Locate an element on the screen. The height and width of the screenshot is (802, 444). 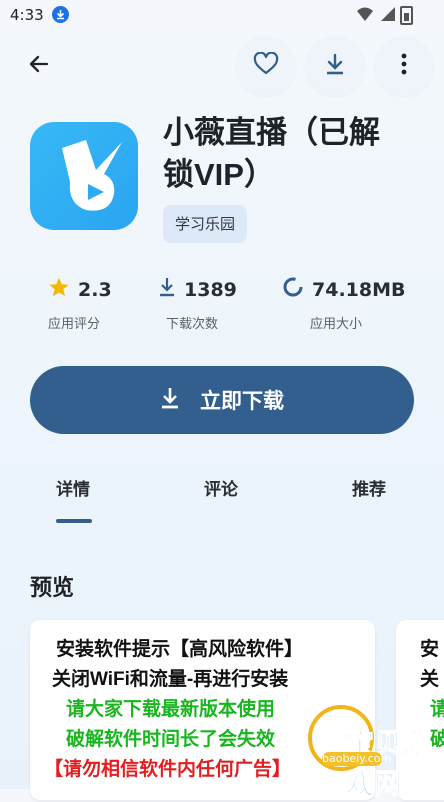
status-bar: 4:33 is located at coordinates (222, 15).